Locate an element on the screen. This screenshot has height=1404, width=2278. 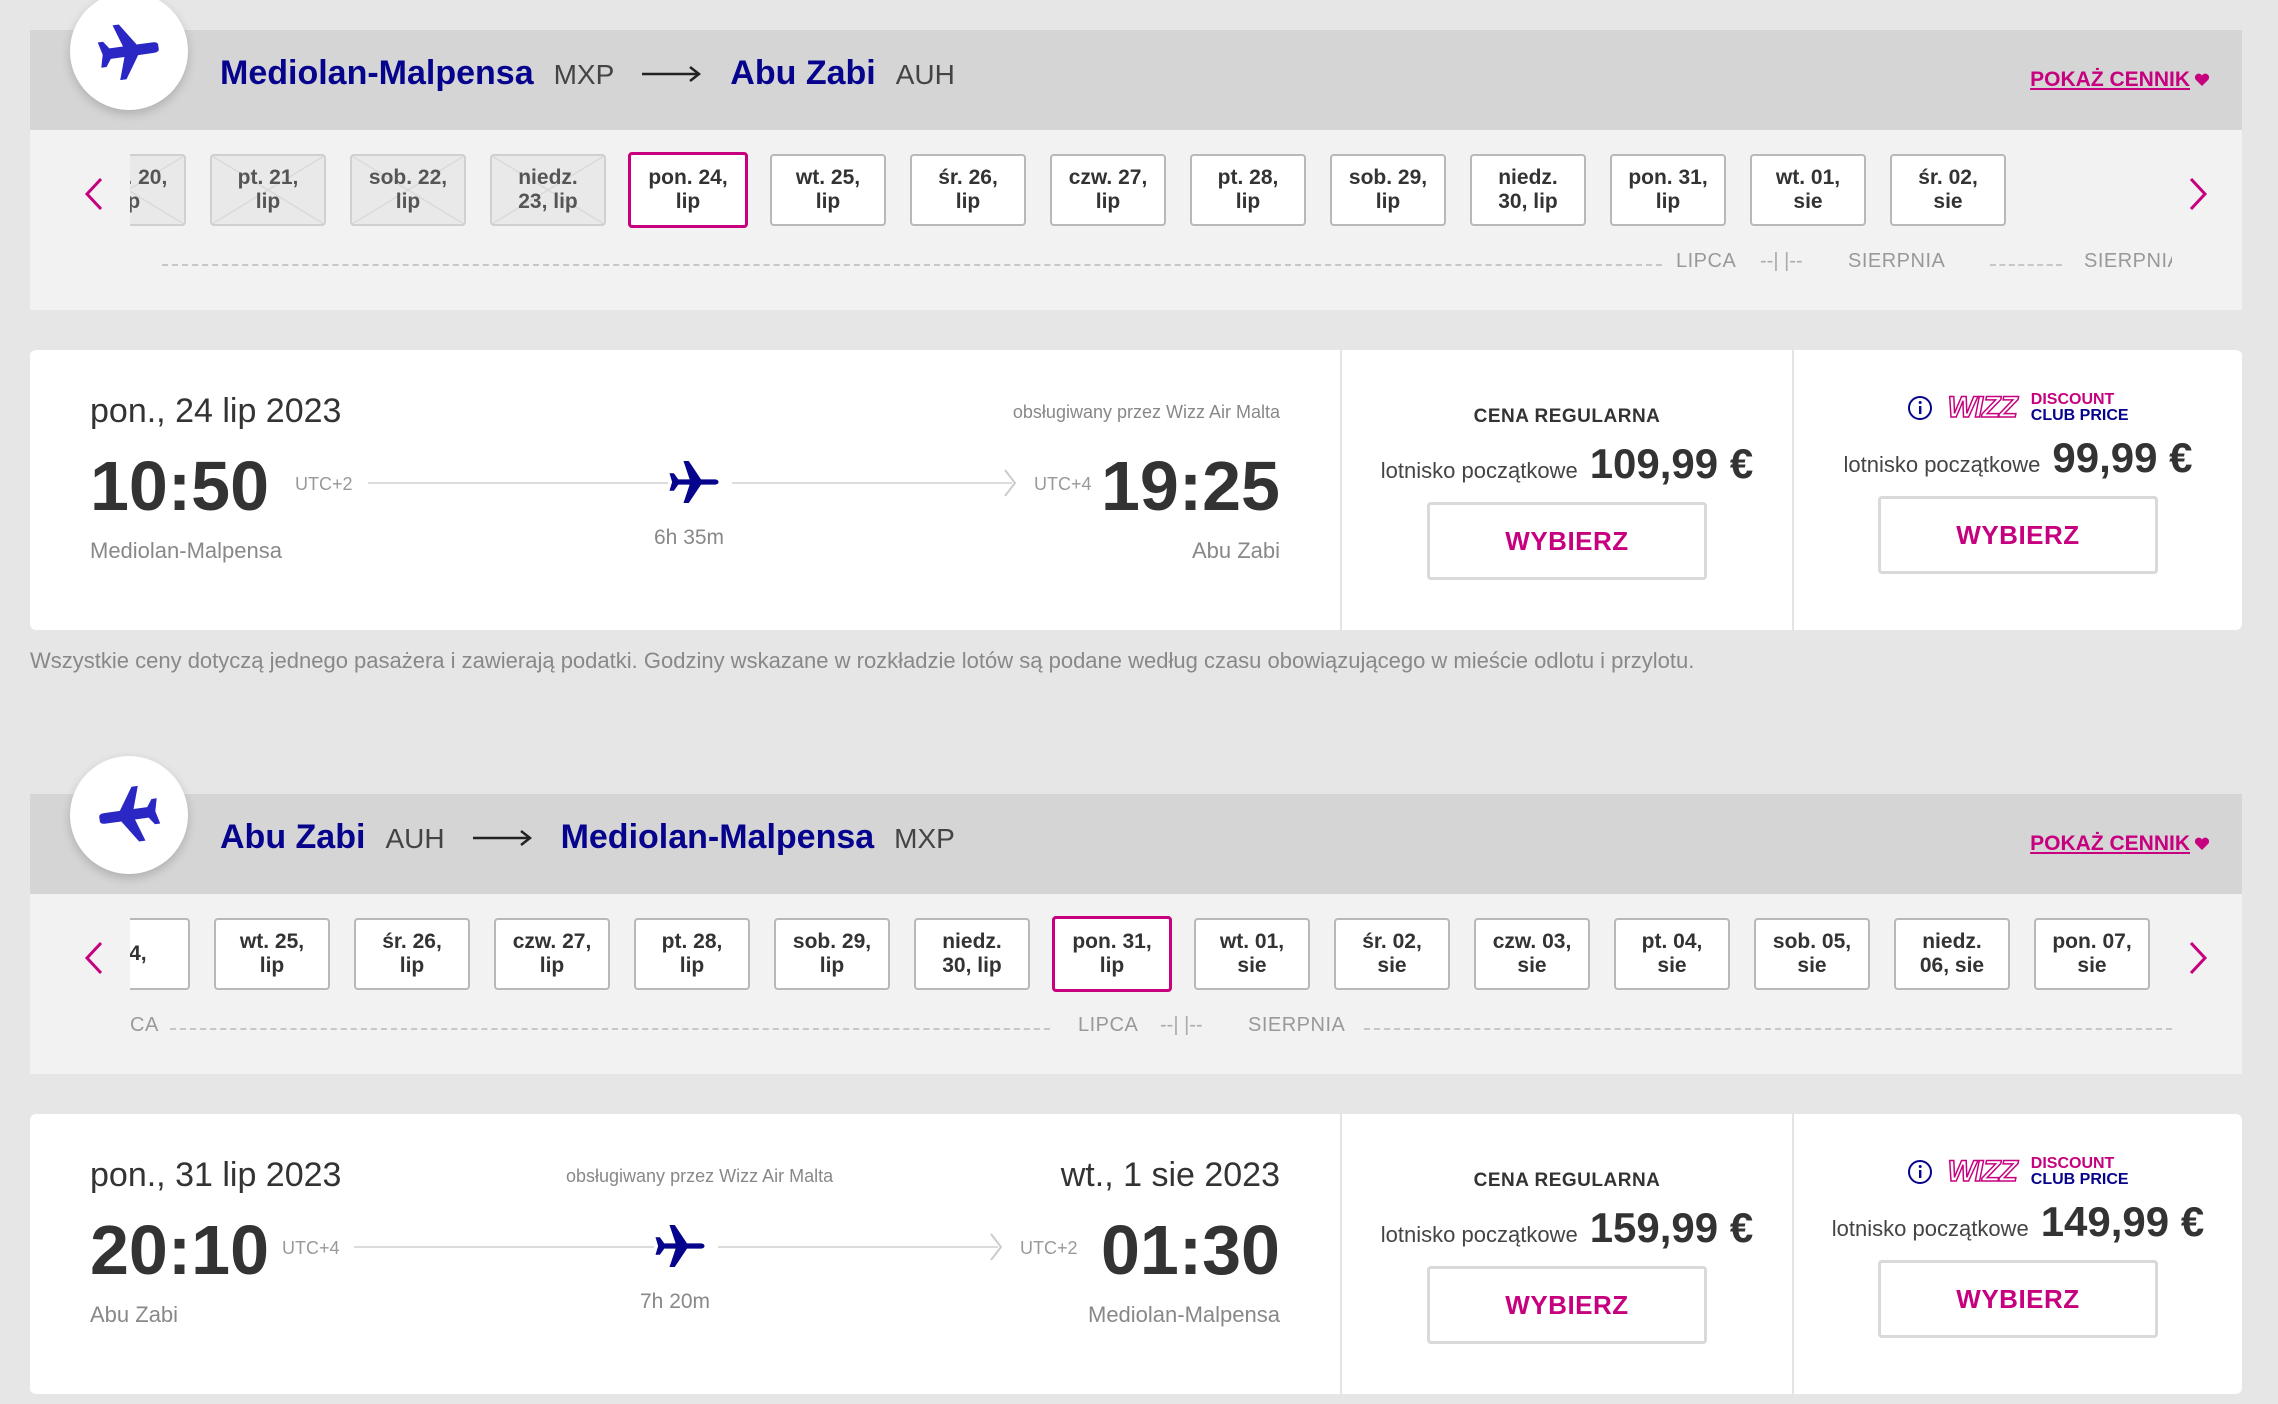
outbound-departure-date: pon., 24 lip 2023 is located at coordinates (216, 411).